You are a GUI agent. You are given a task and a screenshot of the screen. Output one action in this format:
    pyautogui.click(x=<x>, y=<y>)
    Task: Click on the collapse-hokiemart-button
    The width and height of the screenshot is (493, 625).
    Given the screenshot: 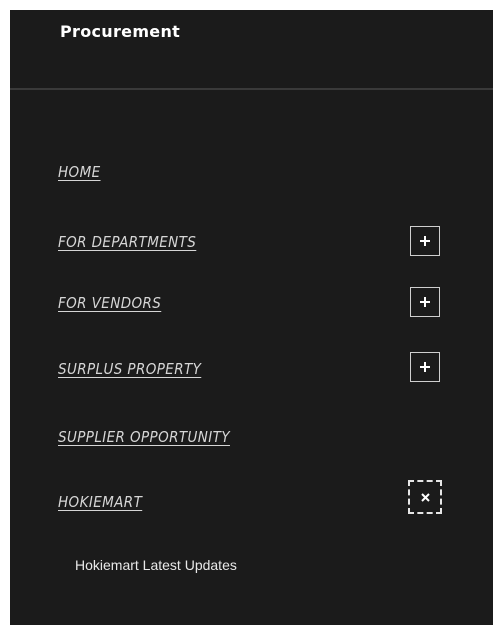 What is the action you would take?
    pyautogui.click(x=425, y=497)
    